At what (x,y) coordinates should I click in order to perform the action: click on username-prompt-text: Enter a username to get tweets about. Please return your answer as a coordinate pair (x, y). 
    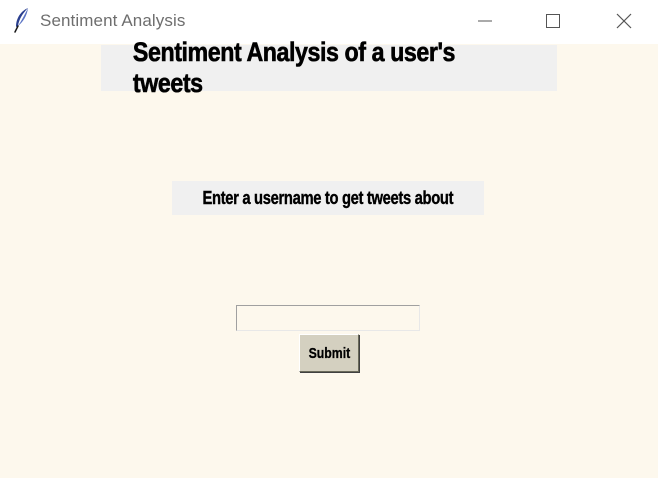
    Looking at the image, I should click on (328, 197).